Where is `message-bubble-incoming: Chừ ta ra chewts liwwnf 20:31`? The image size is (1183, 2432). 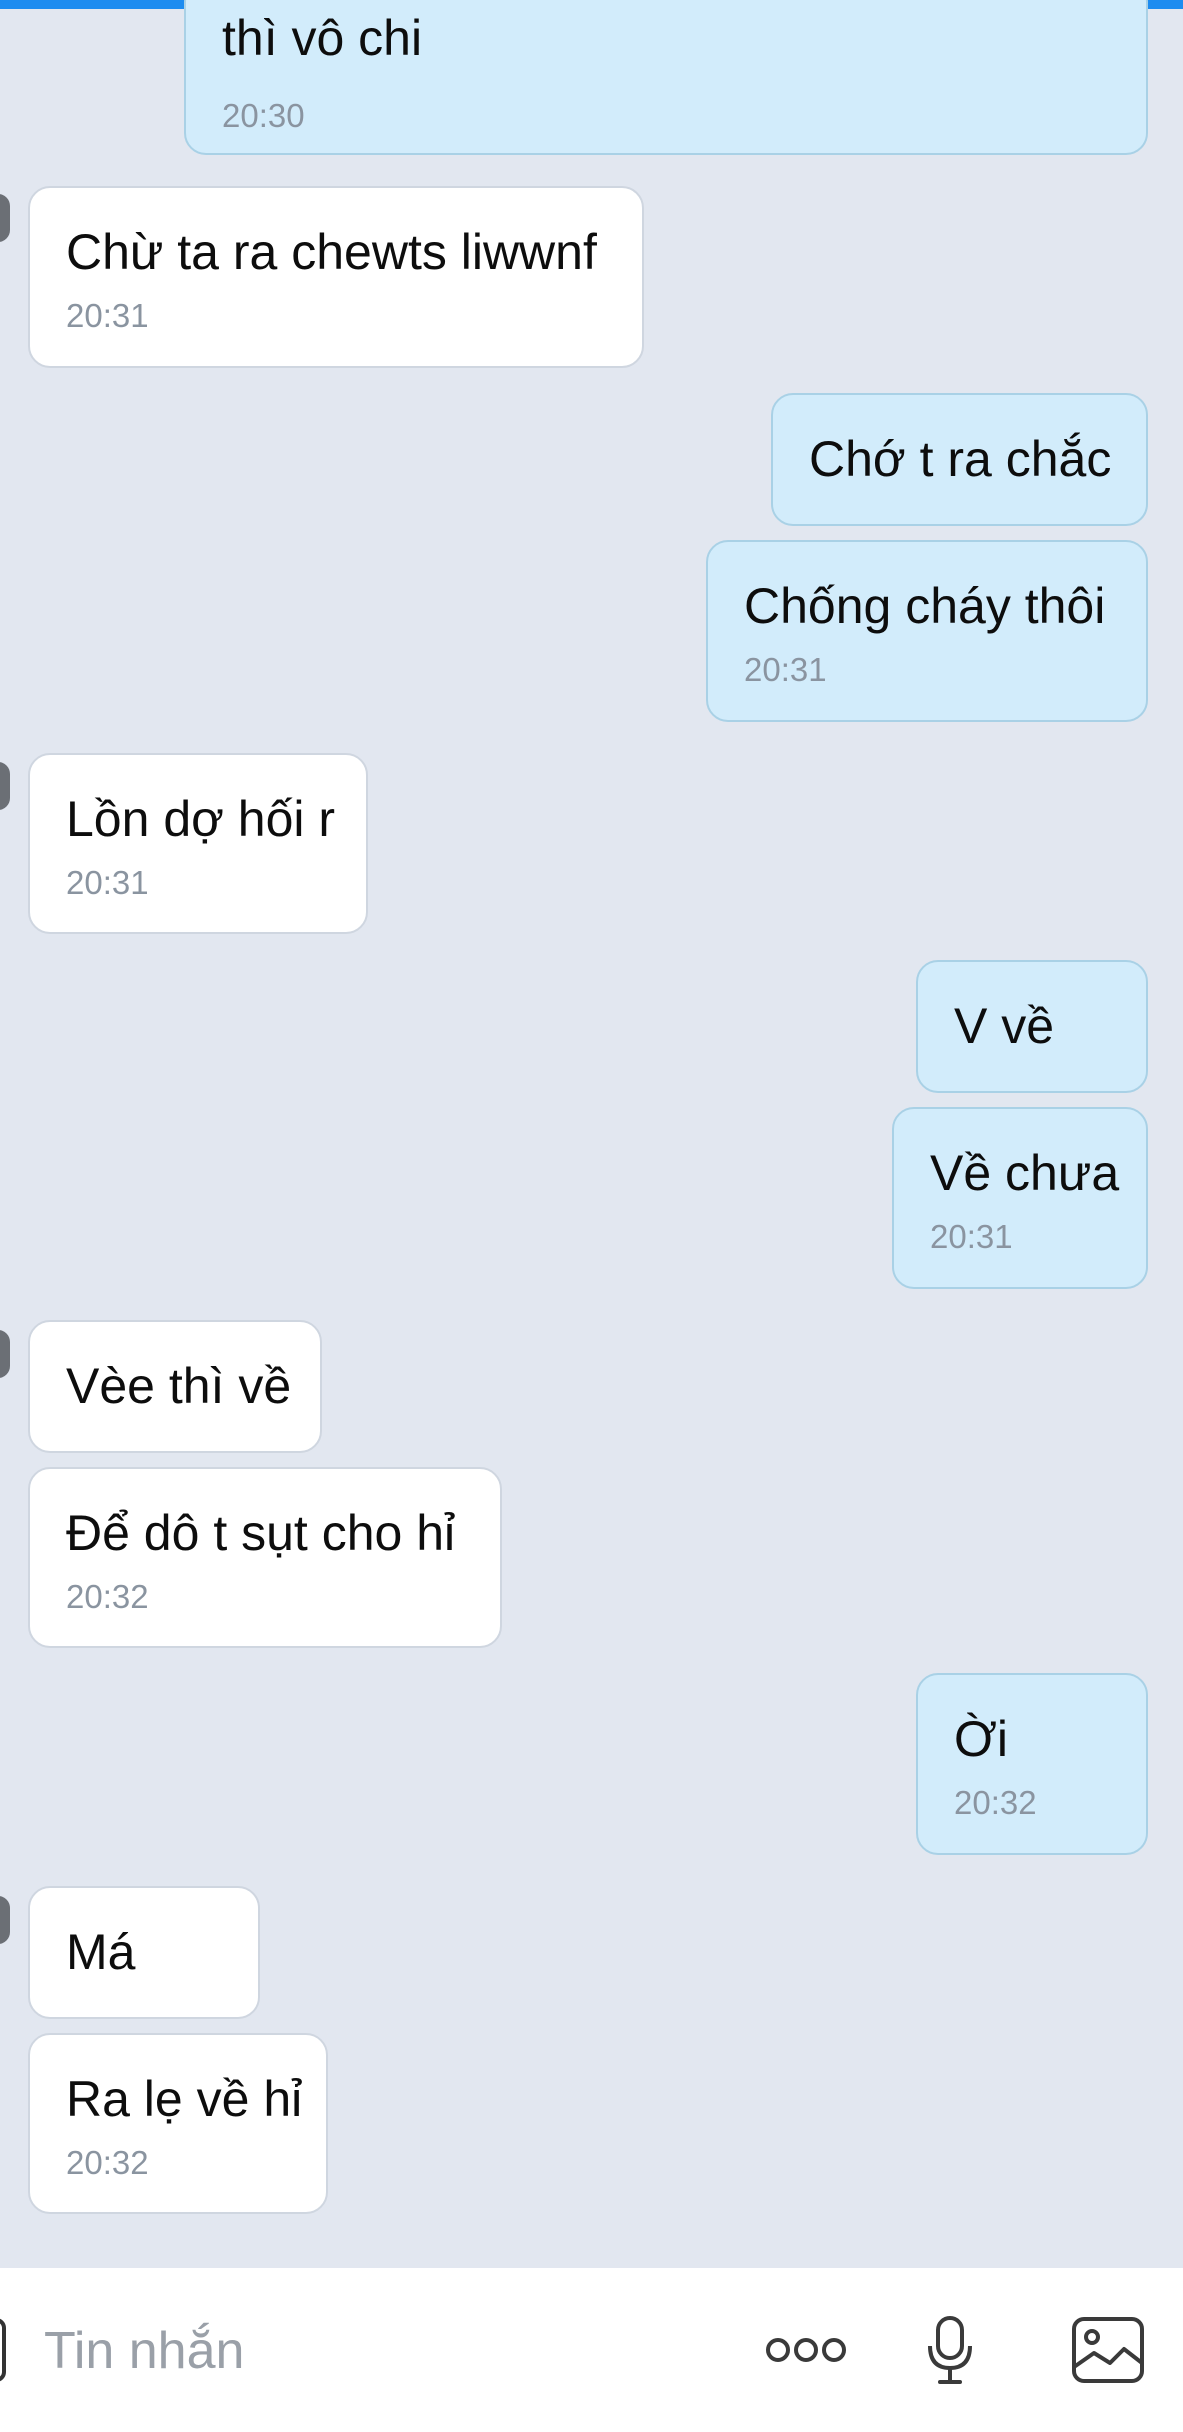
message-bubble-incoming: Chừ ta ra chewts liwwnf 20:31 is located at coordinates (336, 277).